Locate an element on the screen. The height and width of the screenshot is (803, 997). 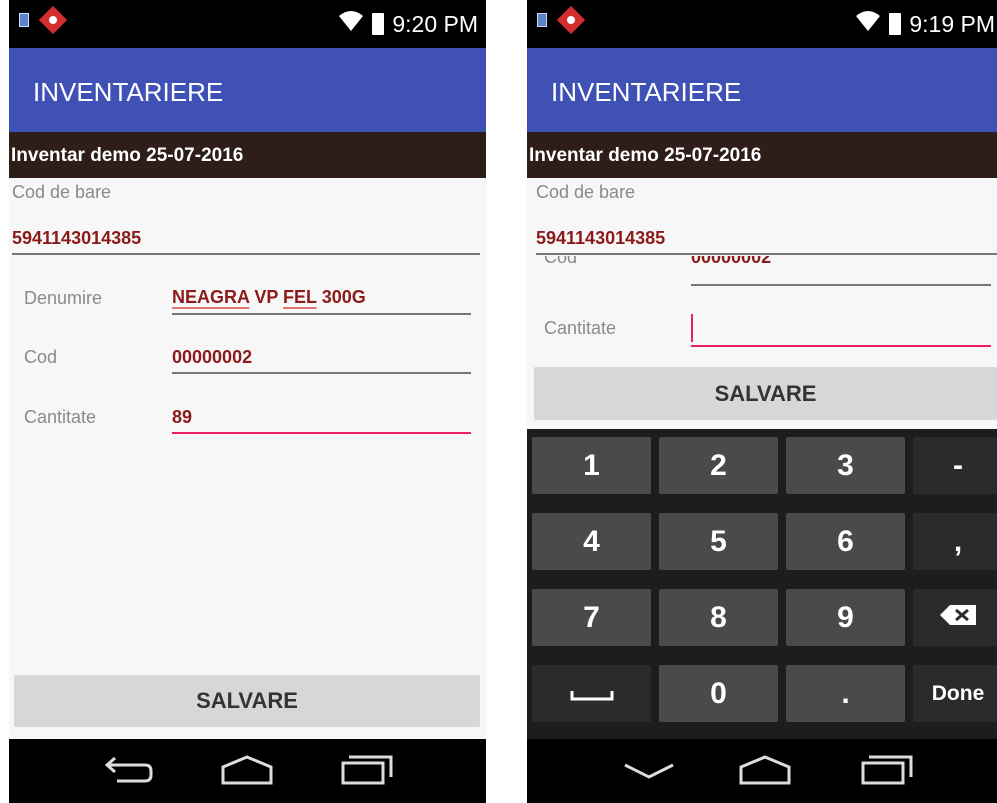
denumire-word-2: VP is located at coordinates (266, 297).